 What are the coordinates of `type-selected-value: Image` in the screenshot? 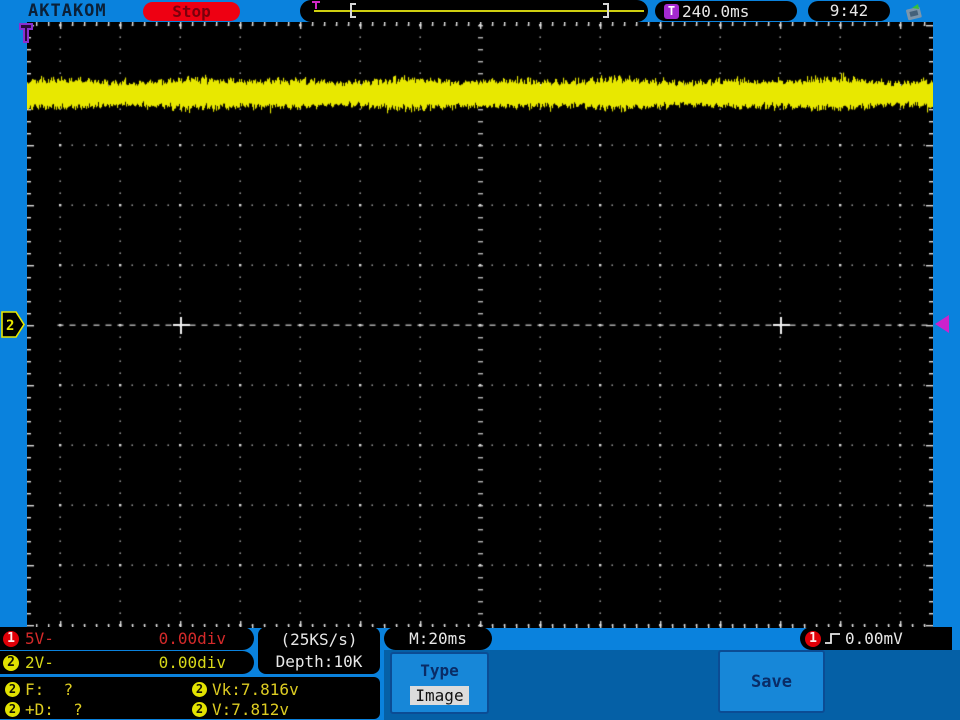 It's located at (439, 696).